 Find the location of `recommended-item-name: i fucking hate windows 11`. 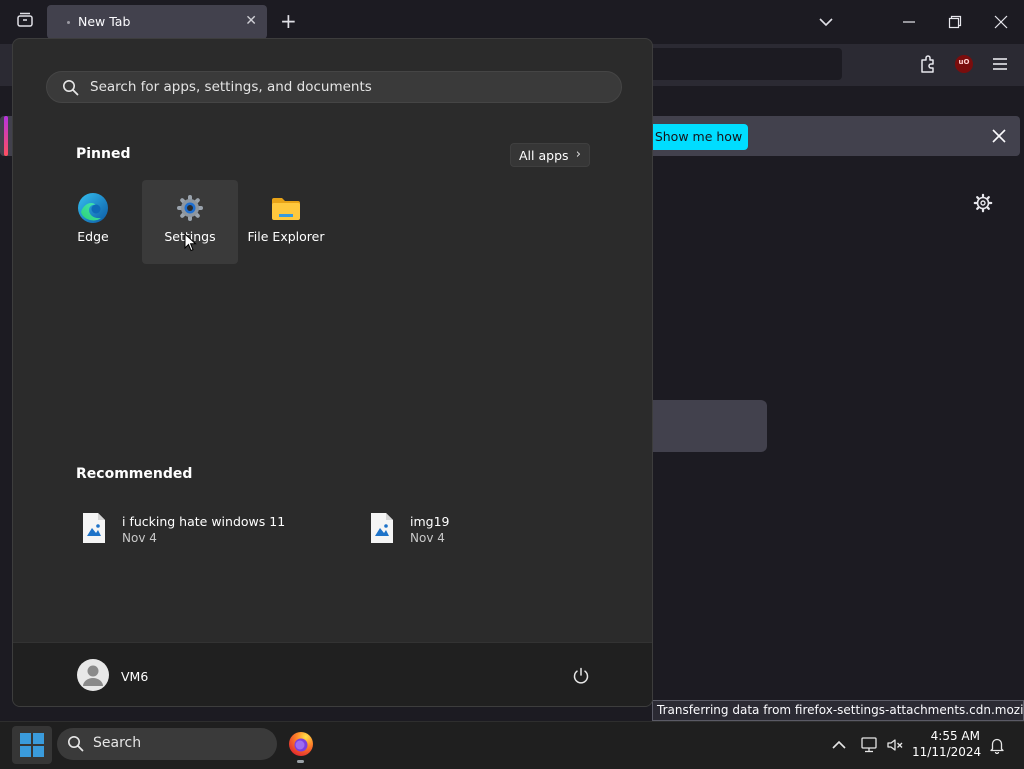

recommended-item-name: i fucking hate windows 11 is located at coordinates (204, 521).